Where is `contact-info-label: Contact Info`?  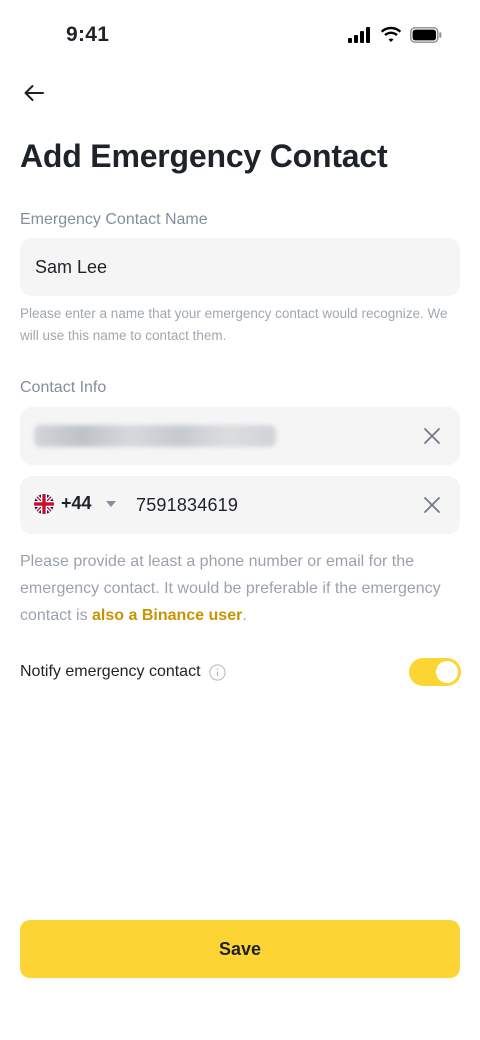 contact-info-label: Contact Info is located at coordinates (63, 387).